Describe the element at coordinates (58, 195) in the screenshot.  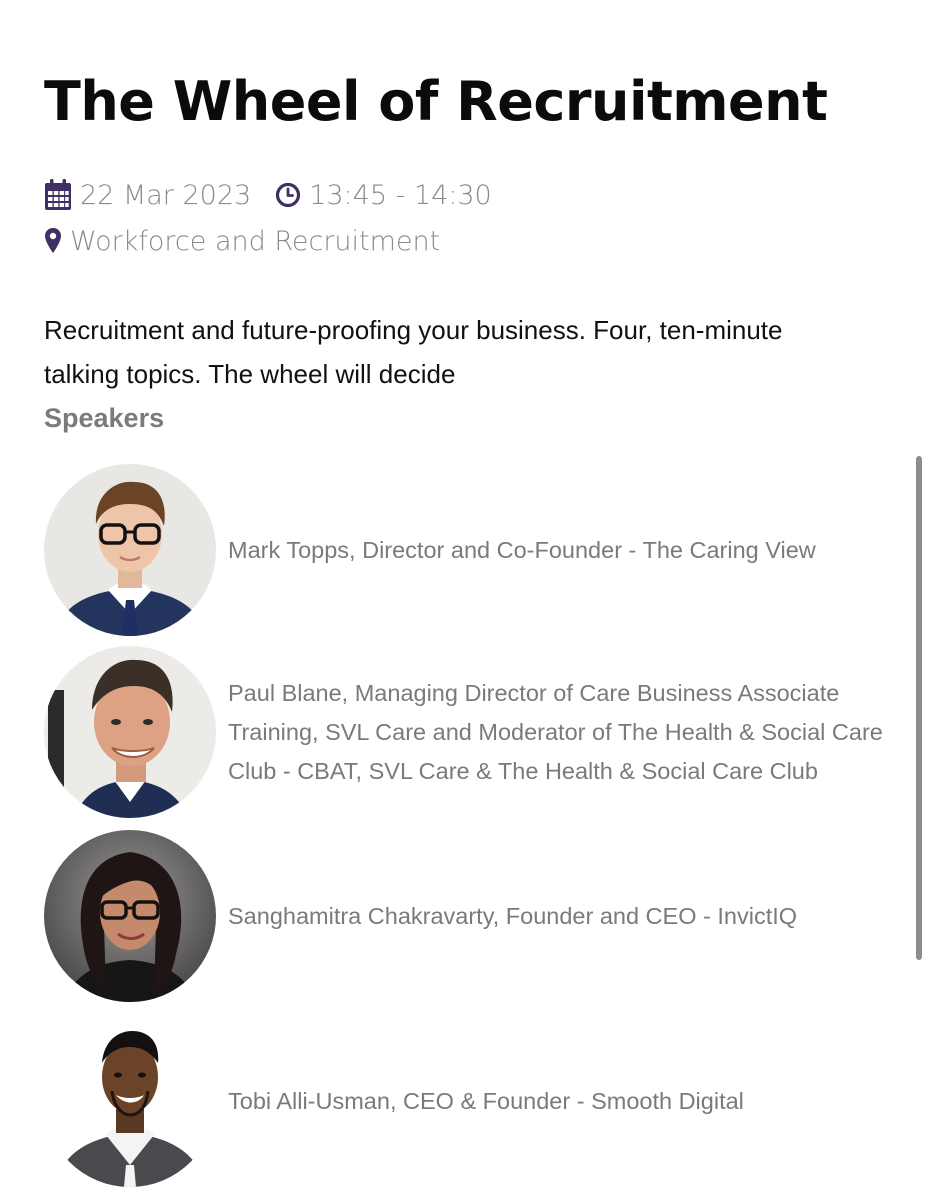
I see `calendar-icon` at that location.